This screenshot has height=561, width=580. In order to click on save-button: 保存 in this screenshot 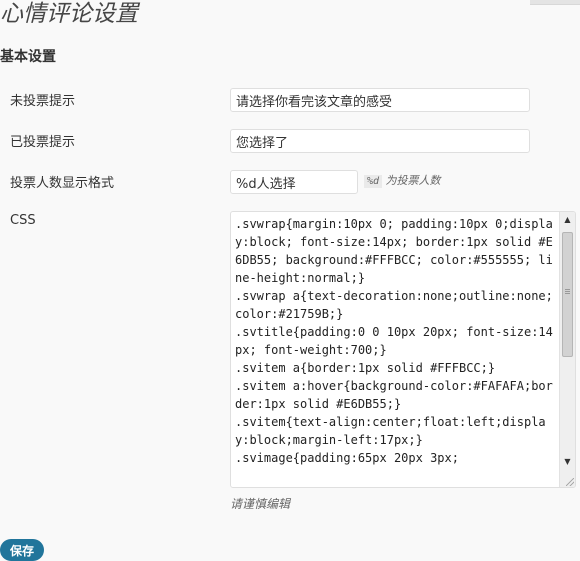, I will do `click(22, 550)`.